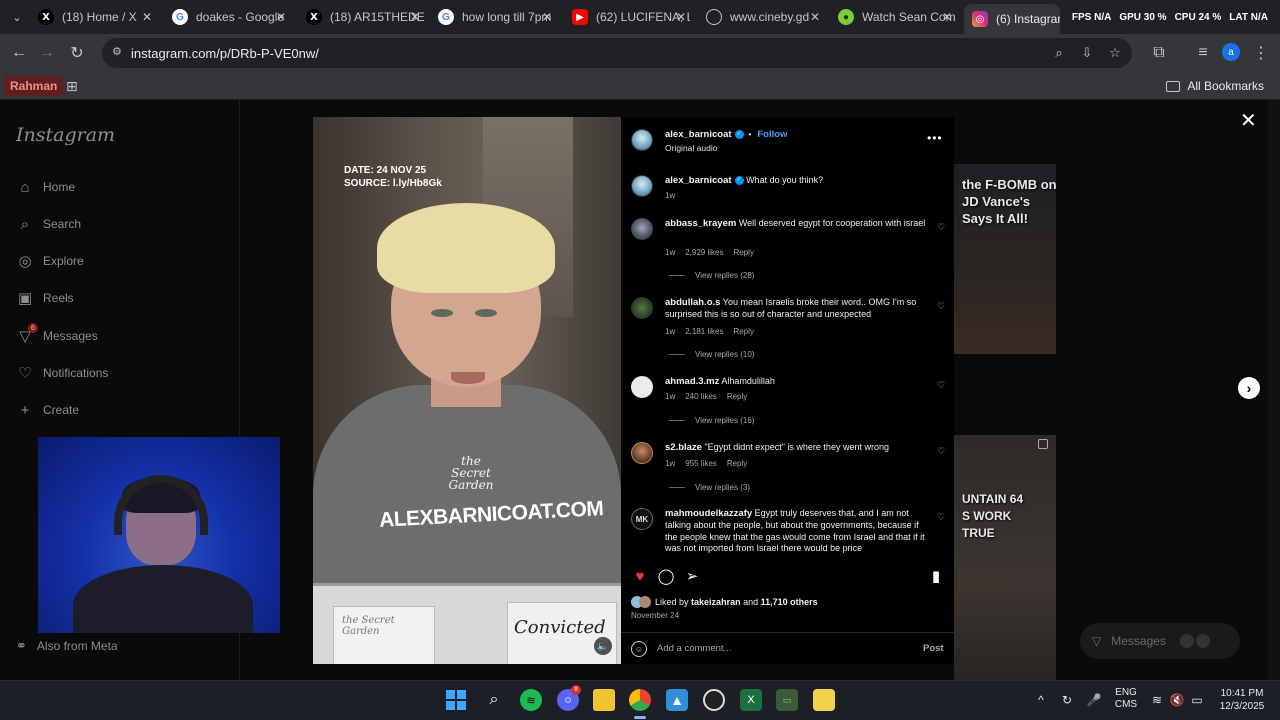 This screenshot has height=720, width=1280. I want to click on nav-create: + Create, so click(47, 410).